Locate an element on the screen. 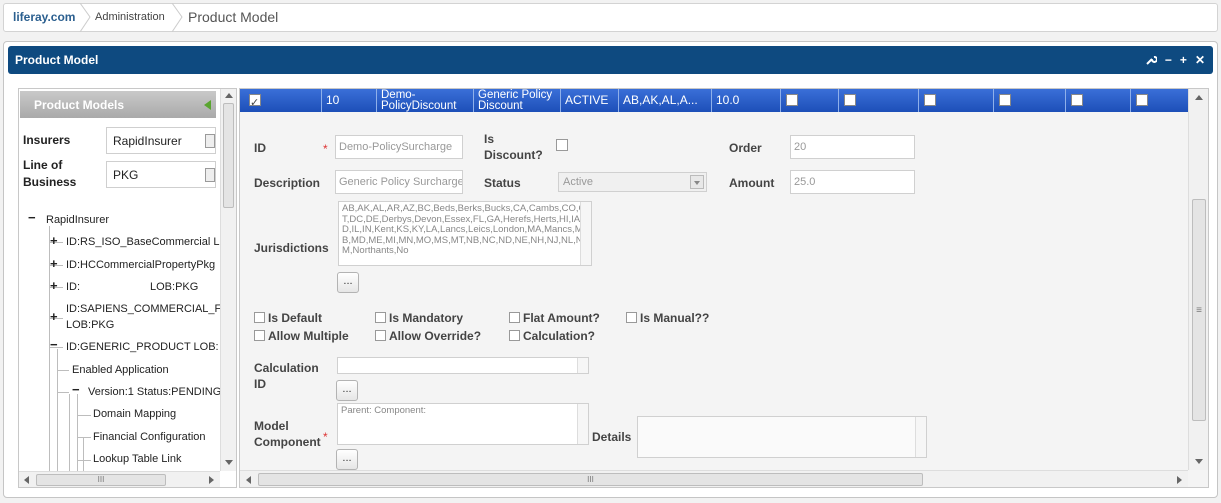 The height and width of the screenshot is (503, 1221). close-icon: ✕ is located at coordinates (1200, 60).